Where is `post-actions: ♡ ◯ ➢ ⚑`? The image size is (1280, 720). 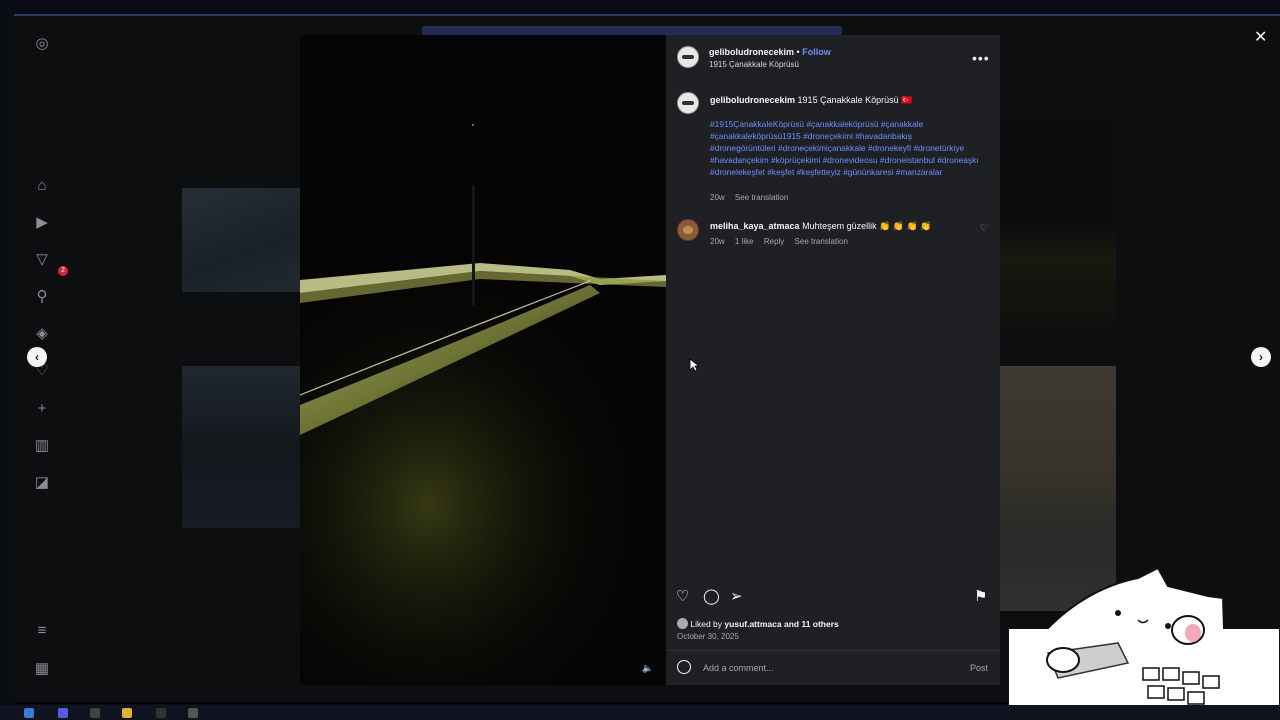
post-actions: ♡ ◯ ➢ ⚑ is located at coordinates (834, 597).